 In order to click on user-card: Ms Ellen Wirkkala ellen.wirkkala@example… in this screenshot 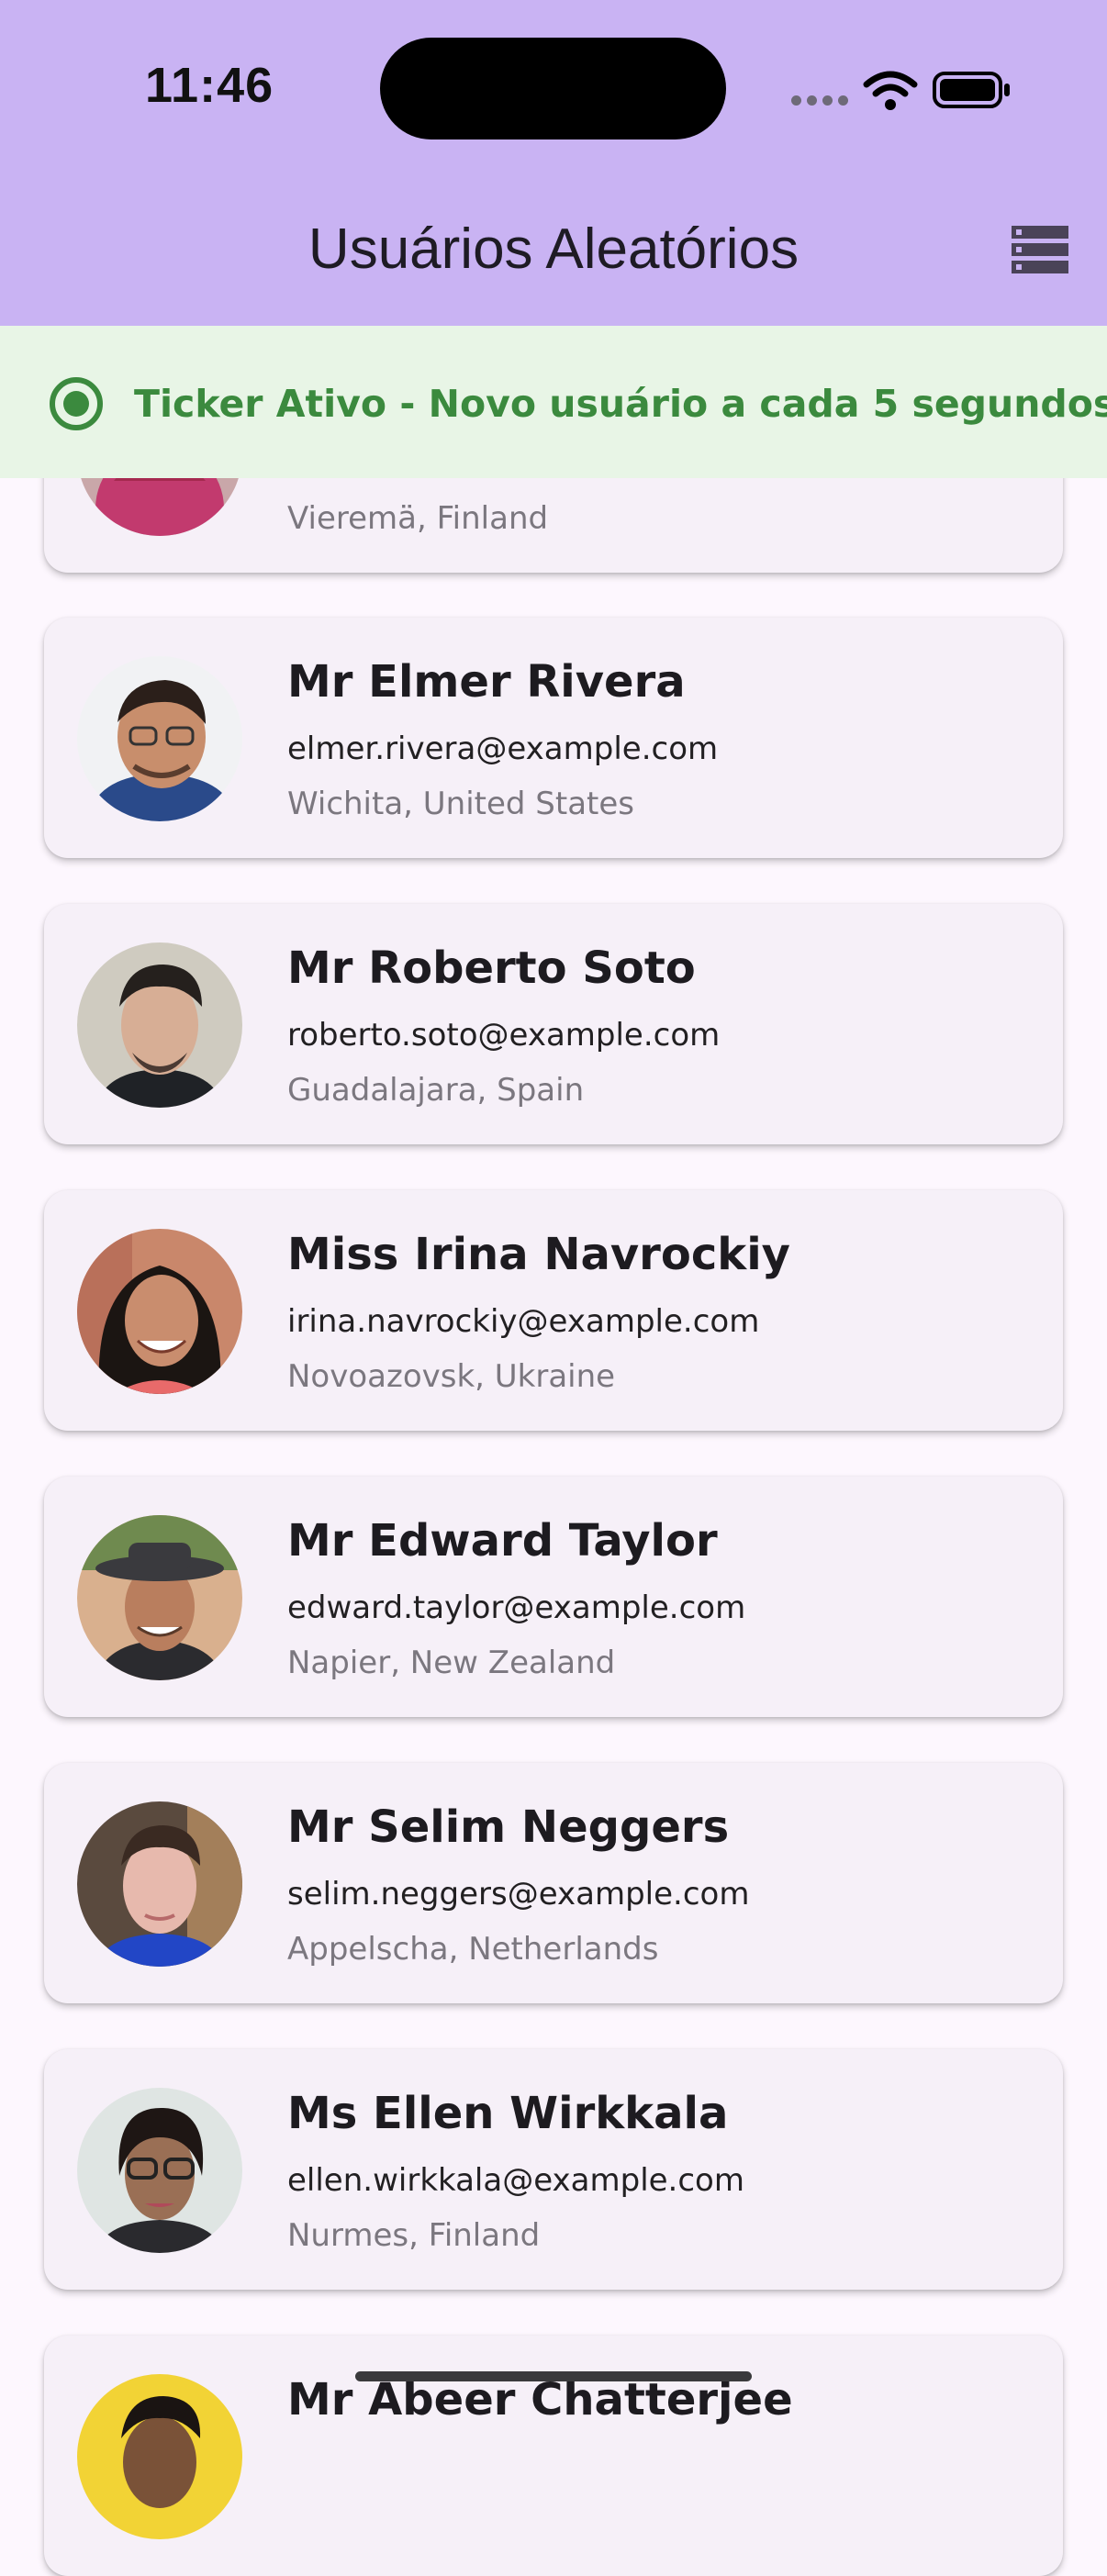, I will do `click(553, 2169)`.